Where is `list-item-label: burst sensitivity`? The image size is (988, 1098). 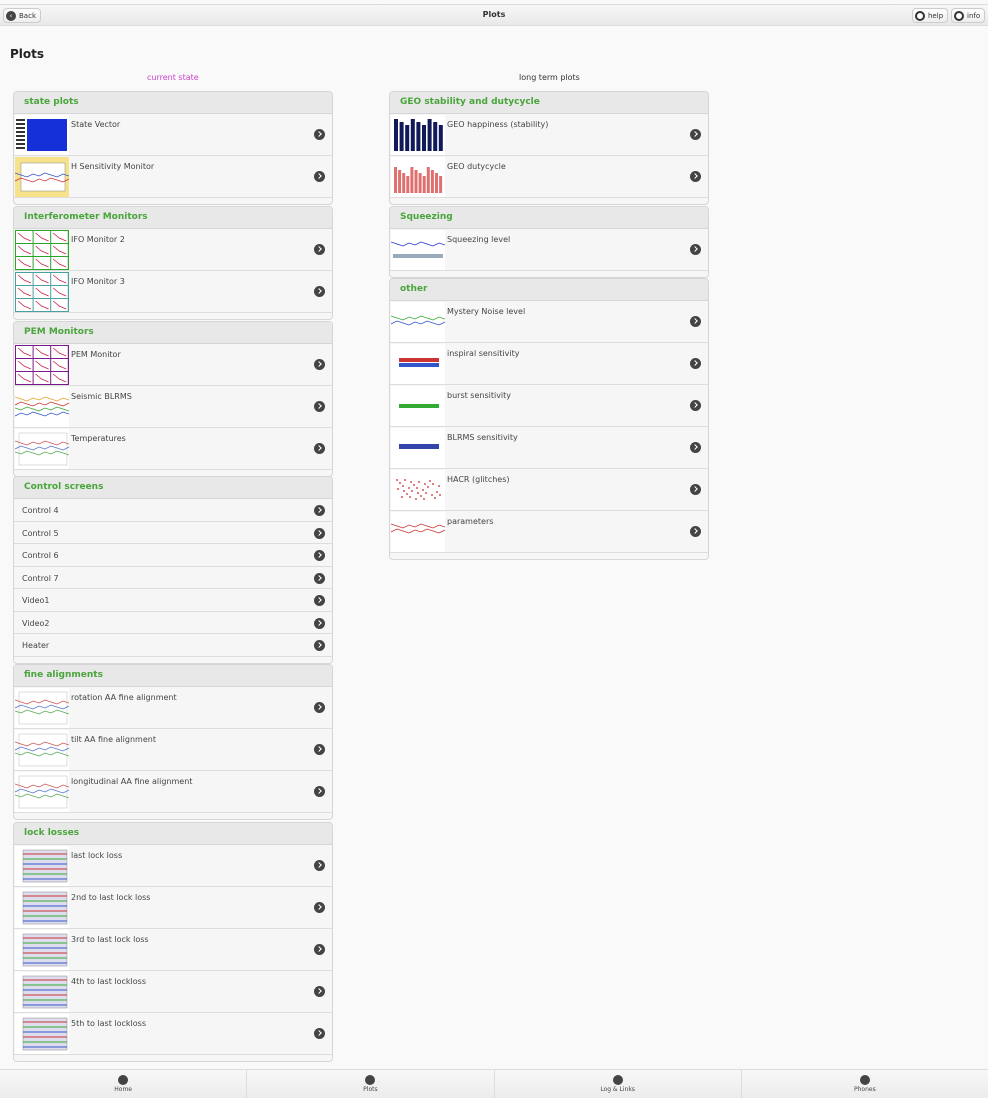 list-item-label: burst sensitivity is located at coordinates (479, 395).